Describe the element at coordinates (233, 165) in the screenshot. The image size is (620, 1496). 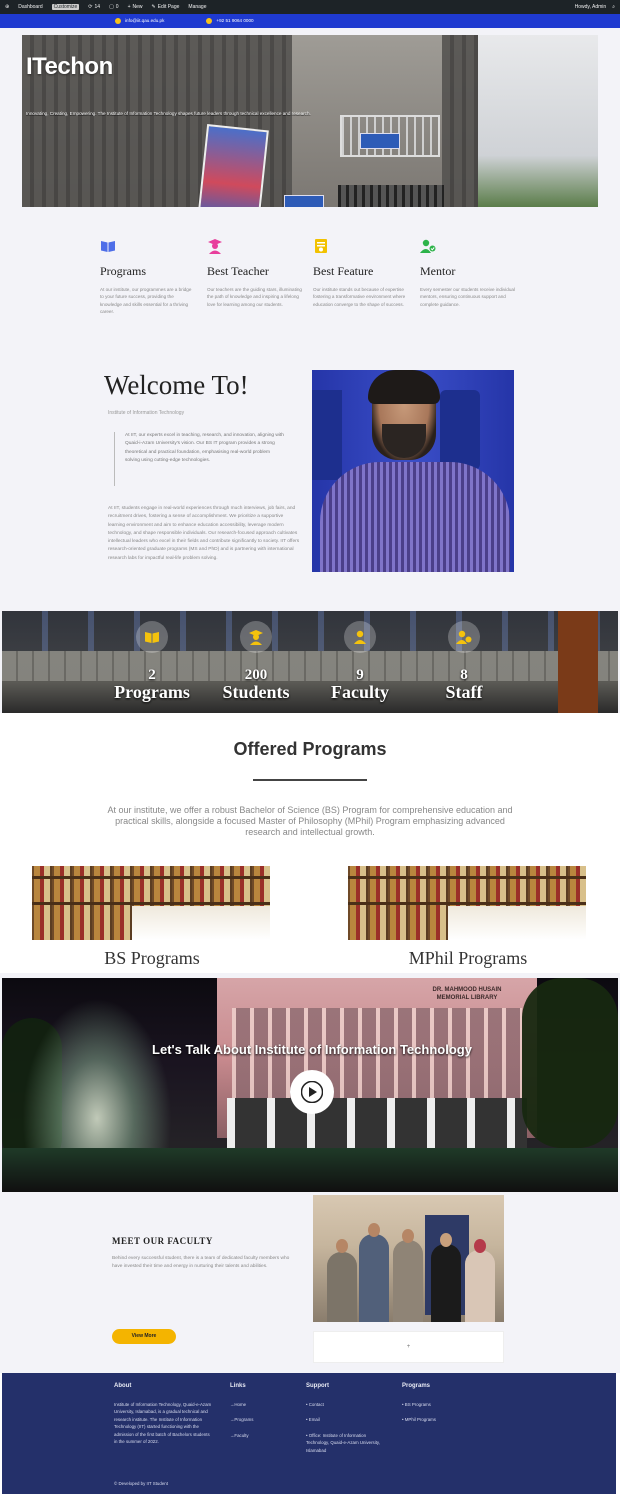
I see `hero-poster` at that location.